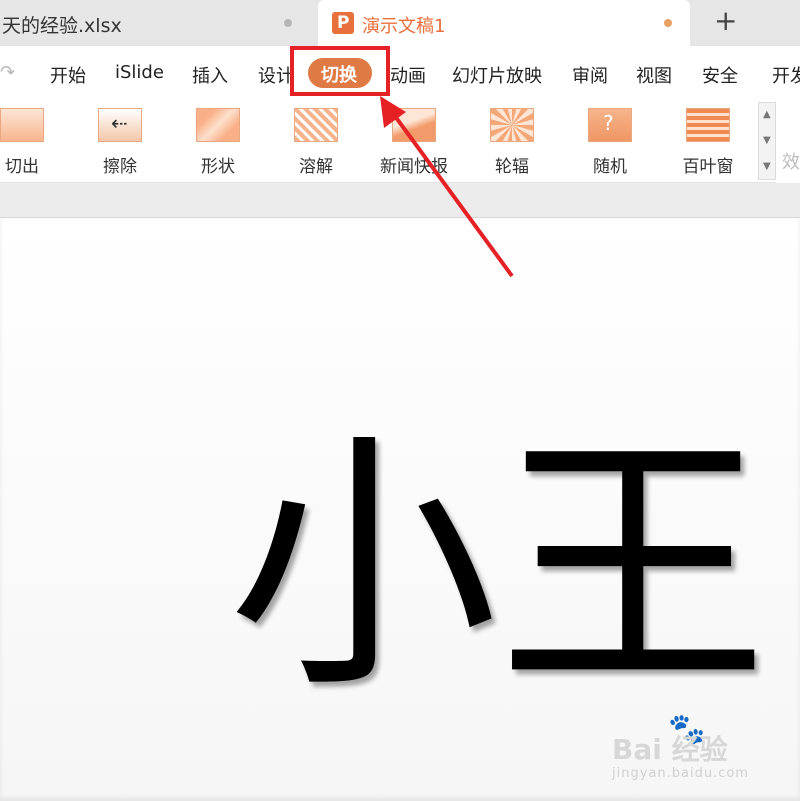 The width and height of the screenshot is (800, 801). I want to click on annotation-arrow, so click(447, 187).